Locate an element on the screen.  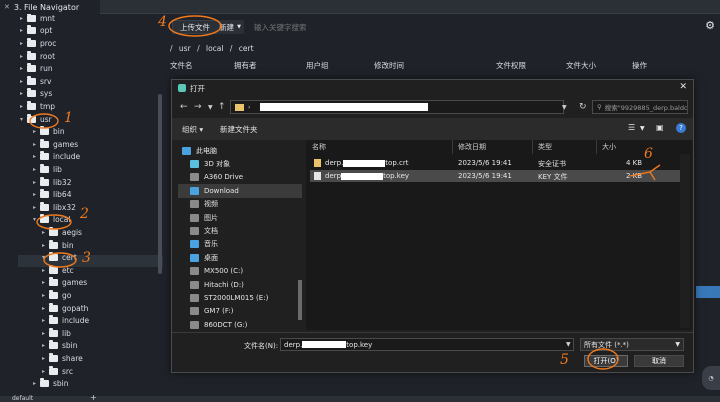
cancel-button: 取消 is located at coordinates (659, 361).